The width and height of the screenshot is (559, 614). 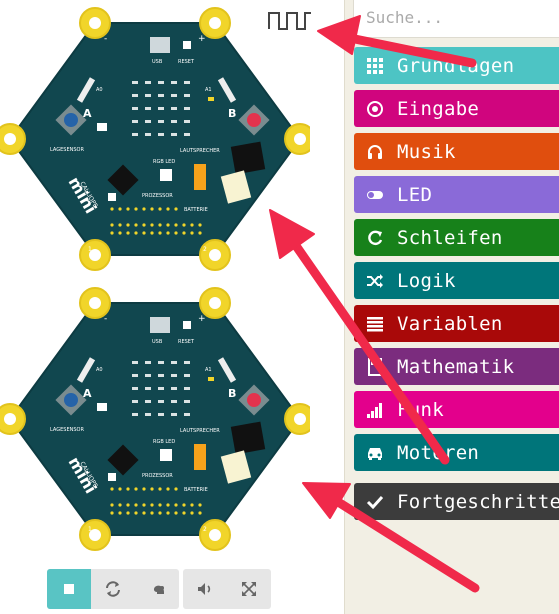 I want to click on category-label: Logik, so click(x=426, y=280).